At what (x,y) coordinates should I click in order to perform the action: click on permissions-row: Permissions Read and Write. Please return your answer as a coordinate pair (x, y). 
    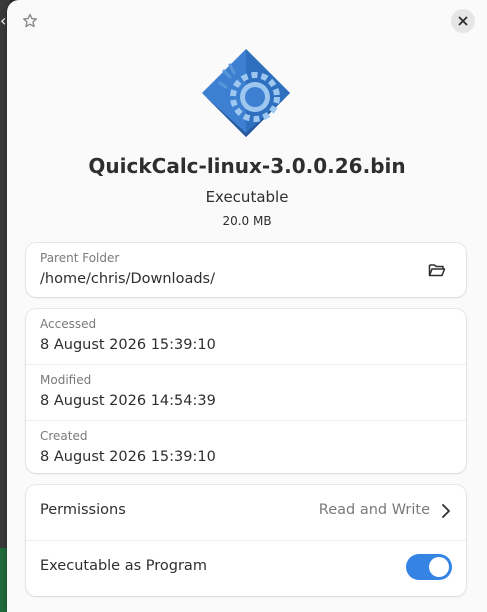
    Looking at the image, I should click on (246, 513).